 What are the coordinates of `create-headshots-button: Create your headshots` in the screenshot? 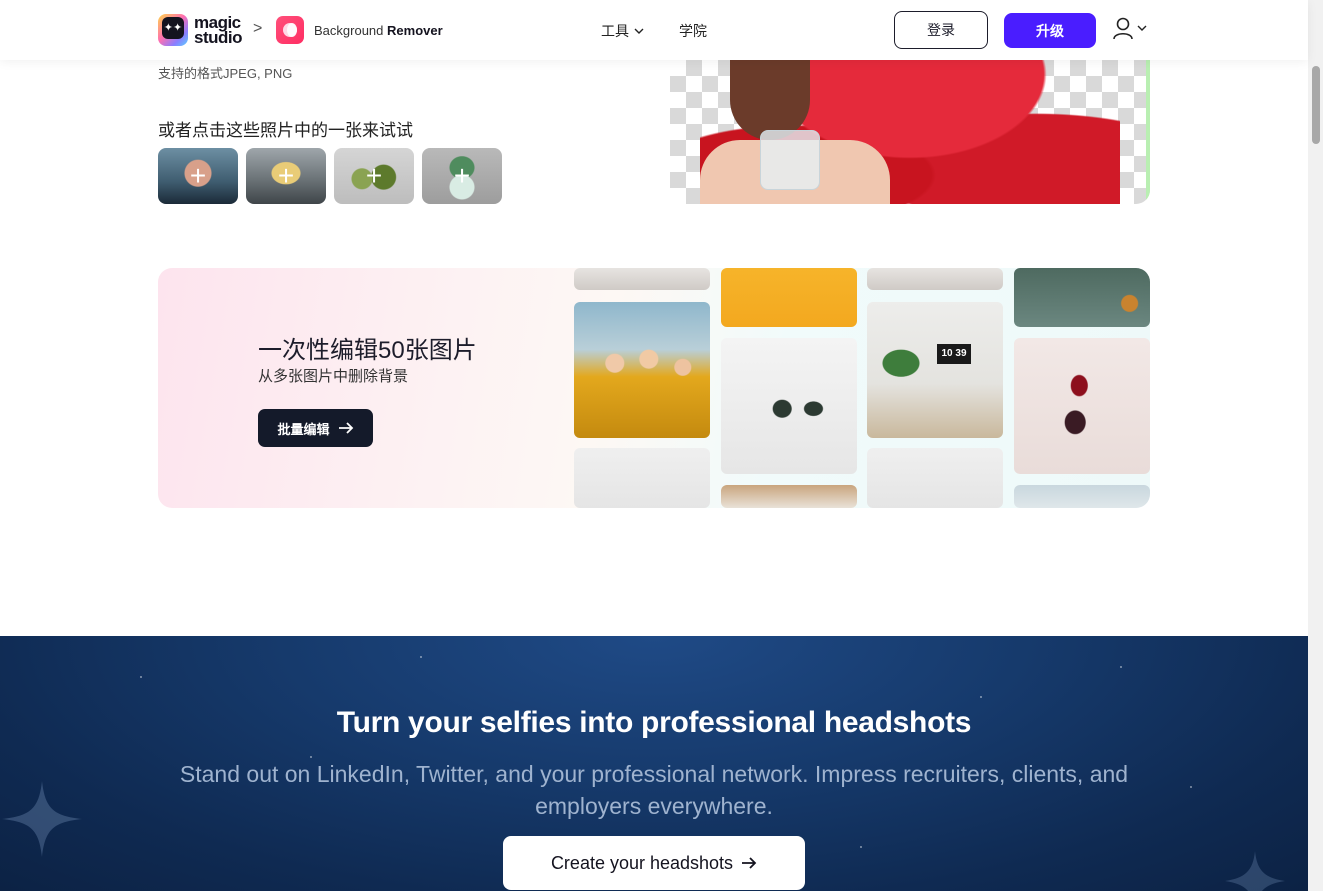 It's located at (654, 863).